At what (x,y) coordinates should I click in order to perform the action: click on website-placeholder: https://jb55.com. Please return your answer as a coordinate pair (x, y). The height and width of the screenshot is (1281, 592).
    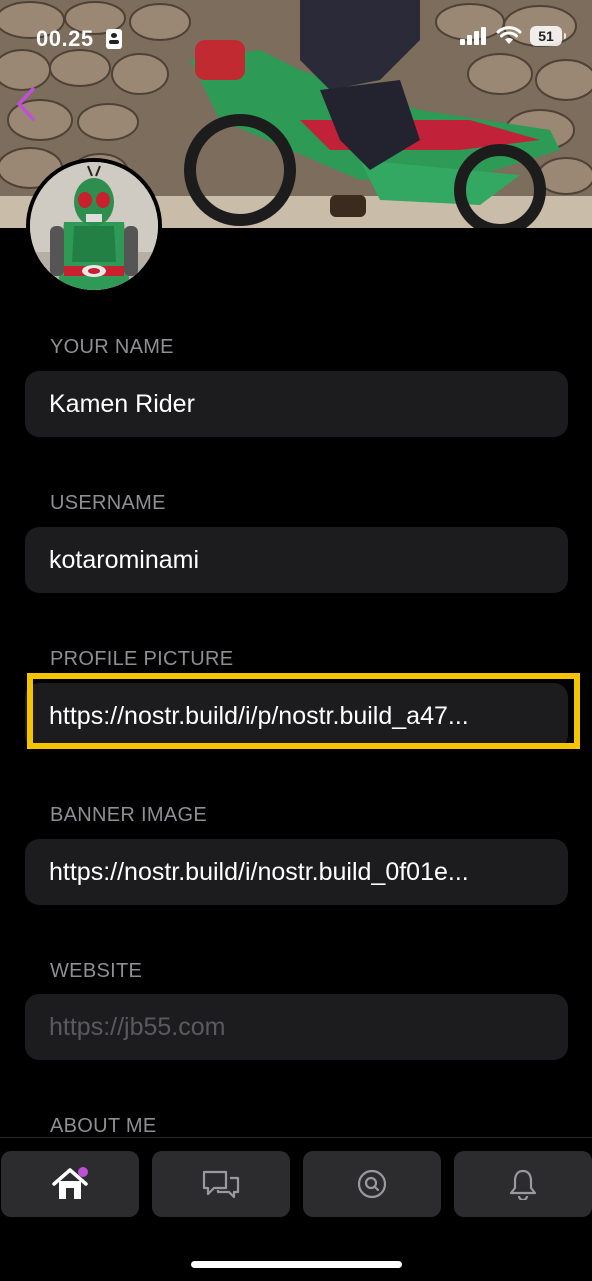
    Looking at the image, I should click on (137, 1026).